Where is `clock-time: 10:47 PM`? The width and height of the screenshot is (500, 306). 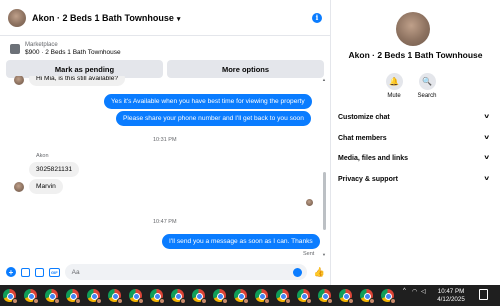
clock-time: 10:47 PM is located at coordinates (451, 291).